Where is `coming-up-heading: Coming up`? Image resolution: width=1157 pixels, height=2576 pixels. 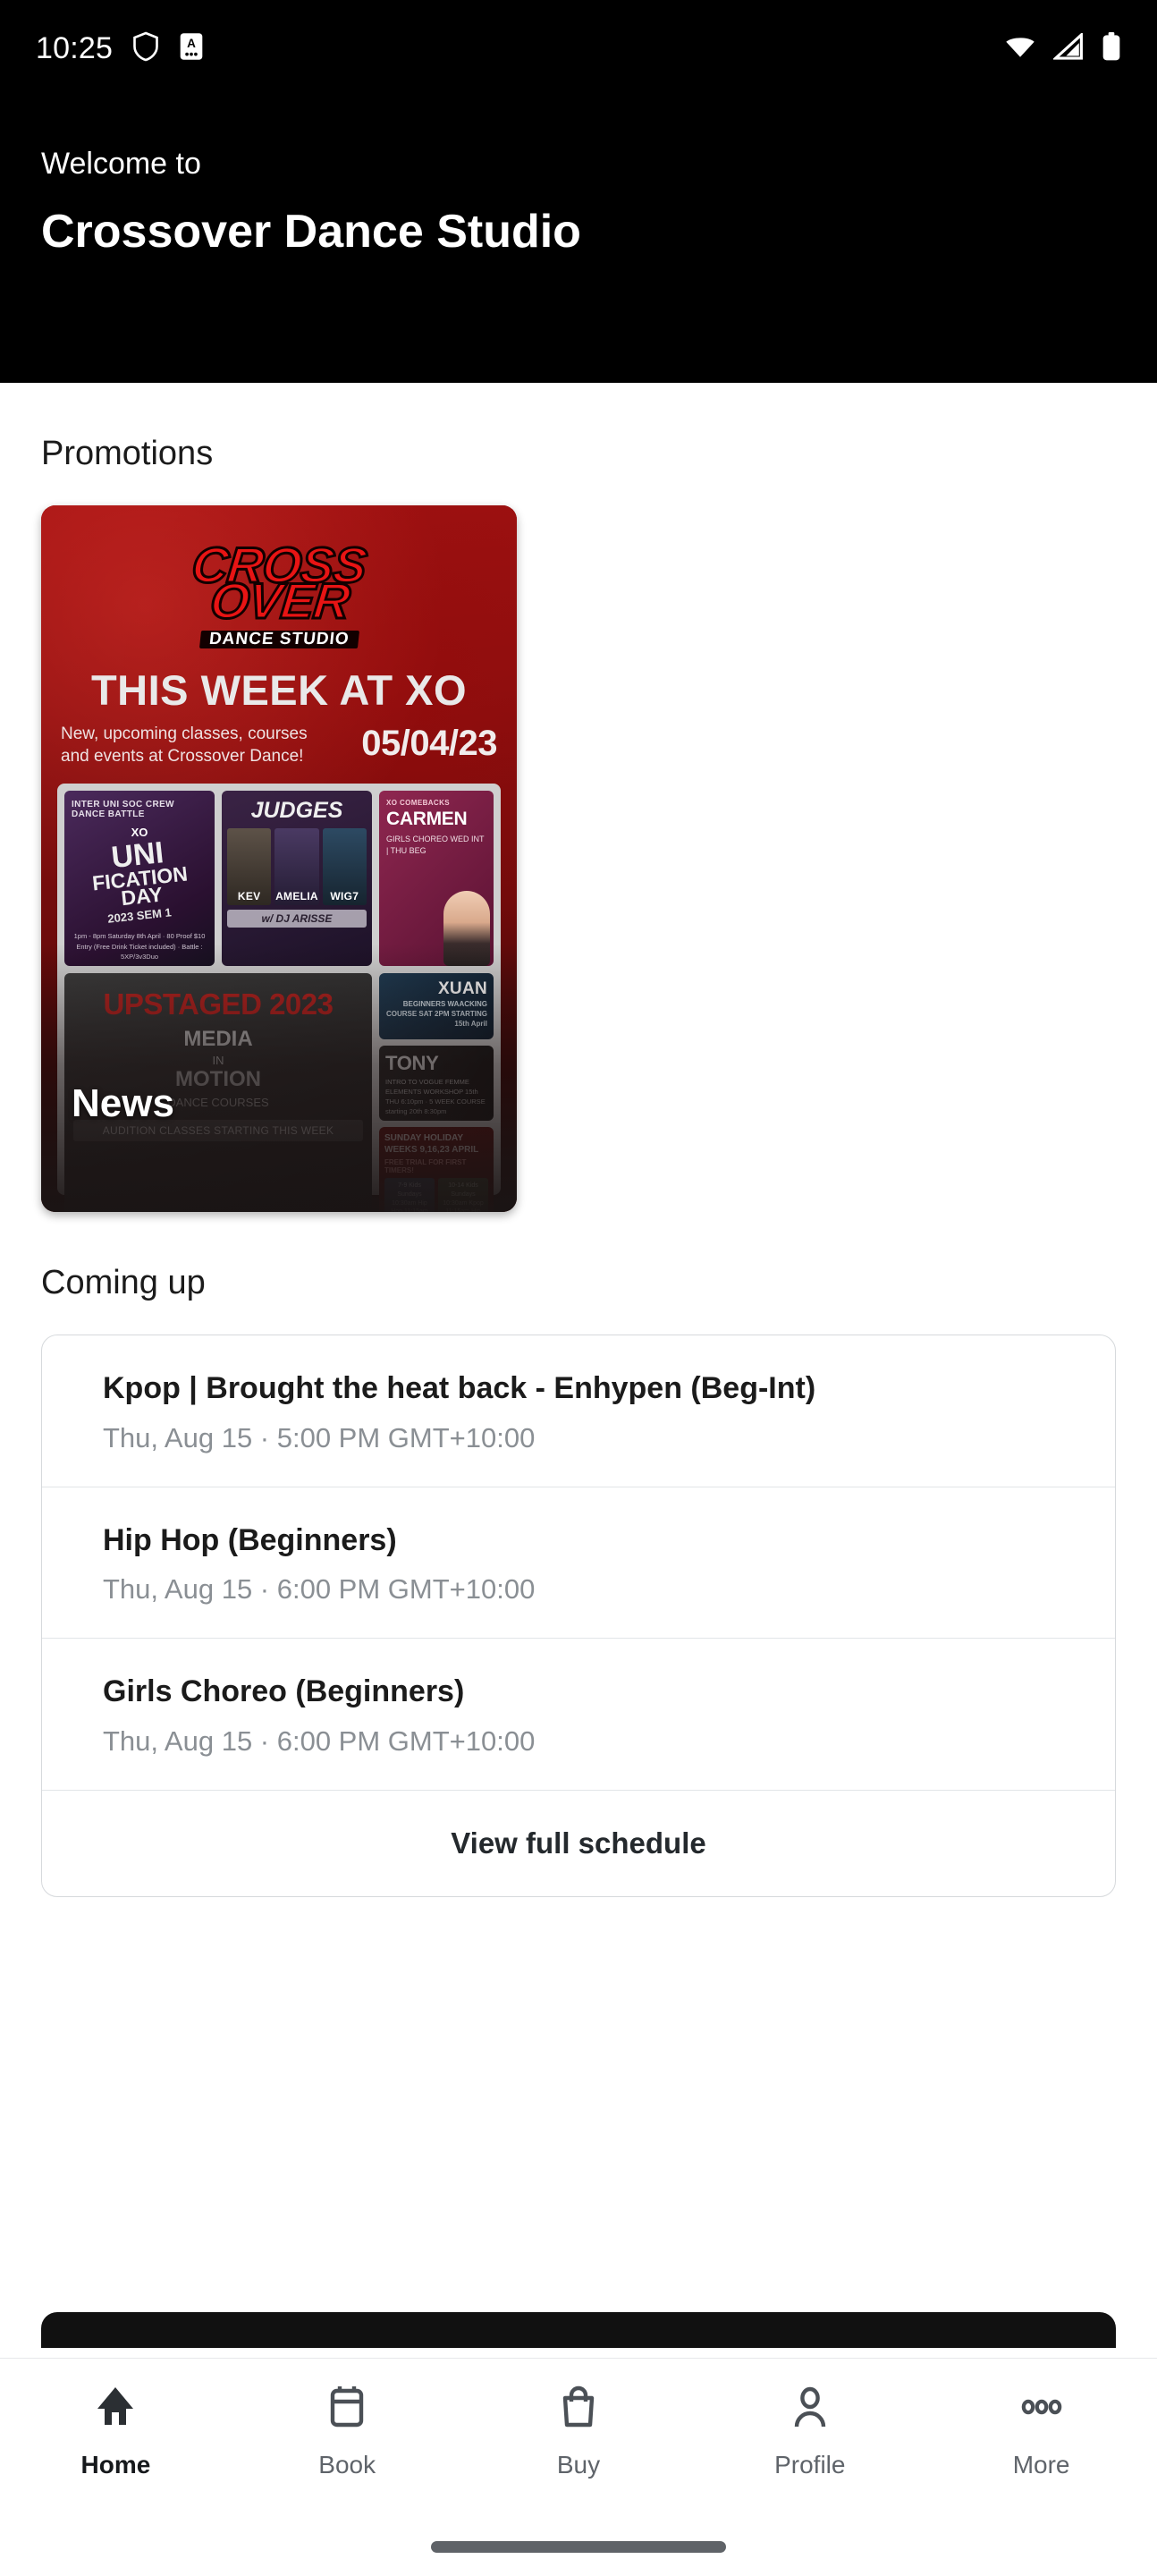
coming-up-heading: Coming up is located at coordinates (123, 1282).